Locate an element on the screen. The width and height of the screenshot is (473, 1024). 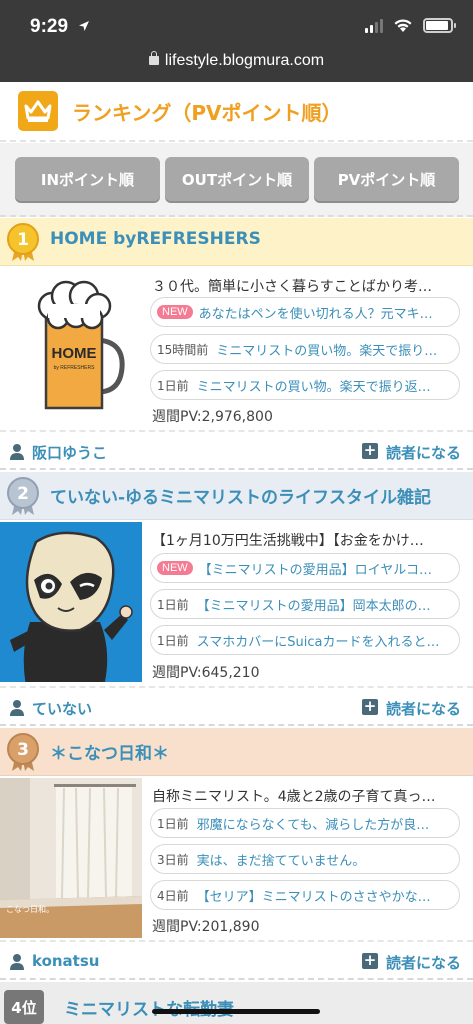
rank-4-header: 4位 ミニマリストな転勤妻 is located at coordinates (236, 1003).